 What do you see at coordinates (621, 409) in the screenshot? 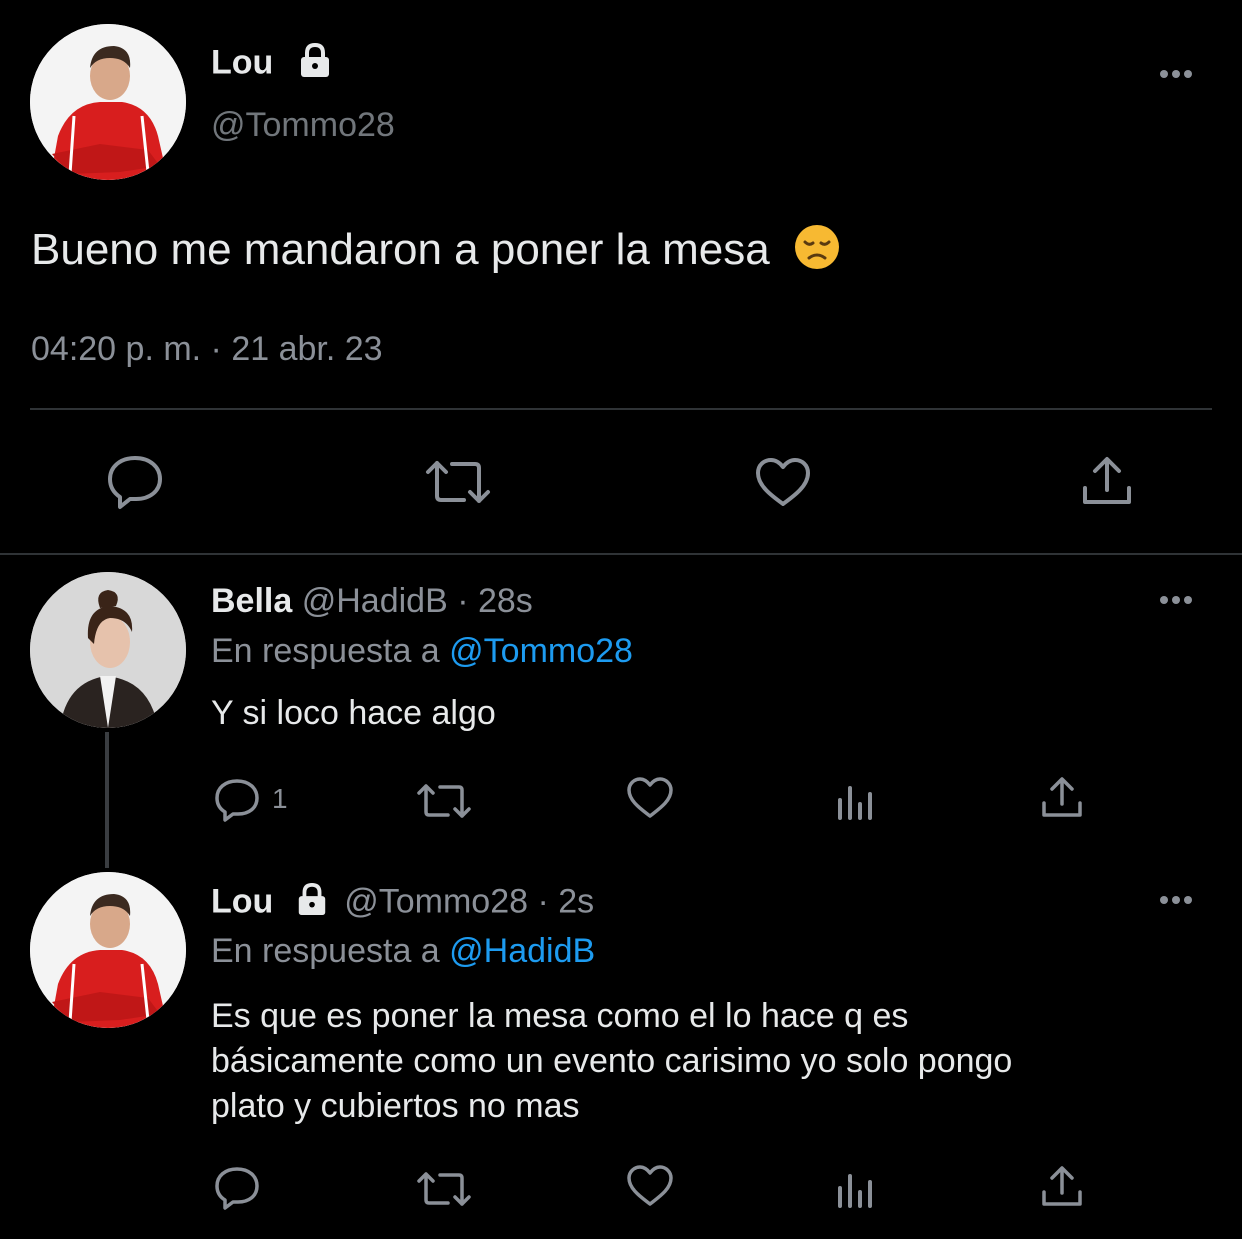
I see `divider` at bounding box center [621, 409].